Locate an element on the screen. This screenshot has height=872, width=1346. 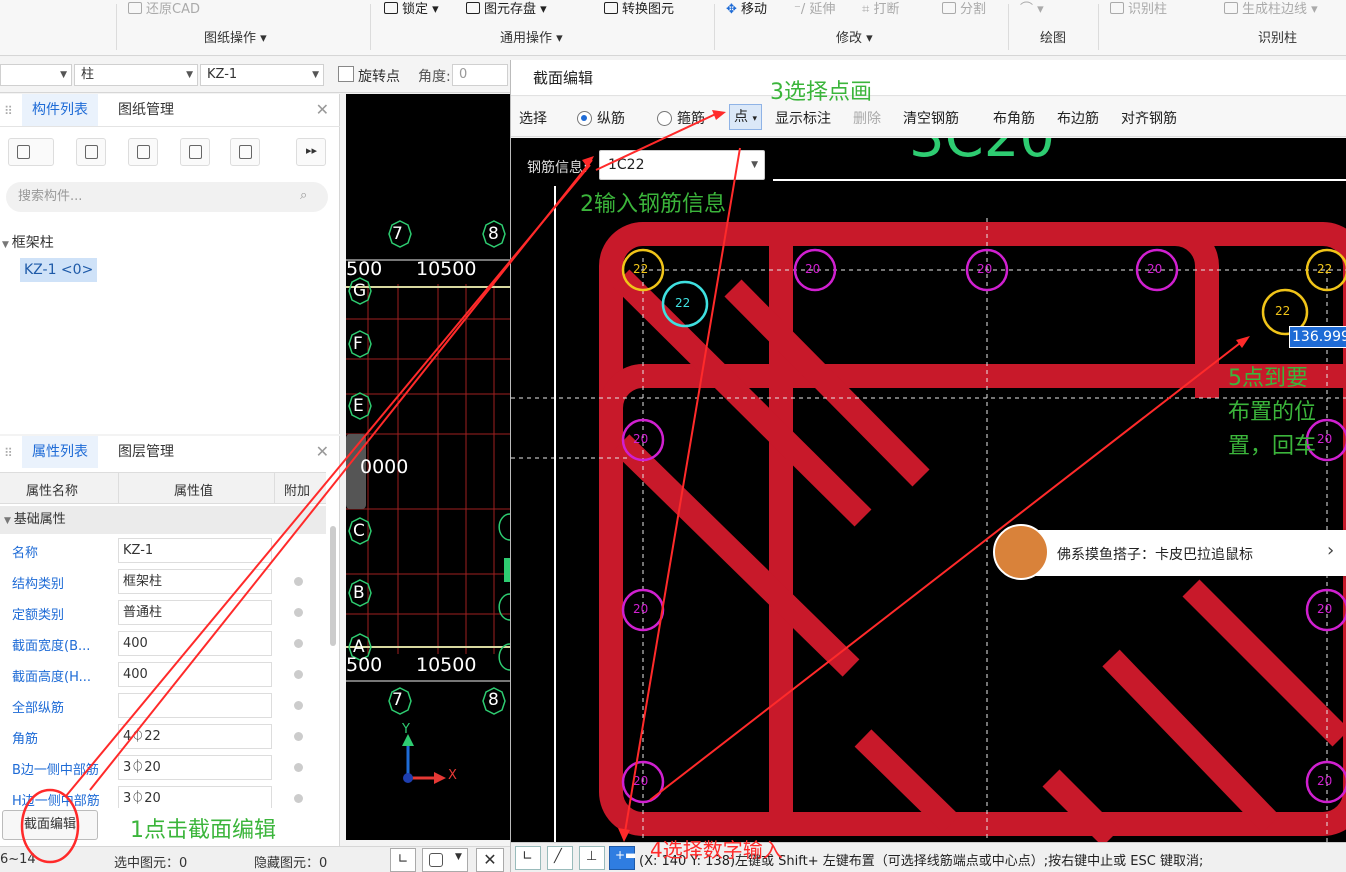
line-draw-button: ╱ is located at coordinates (560, 858).